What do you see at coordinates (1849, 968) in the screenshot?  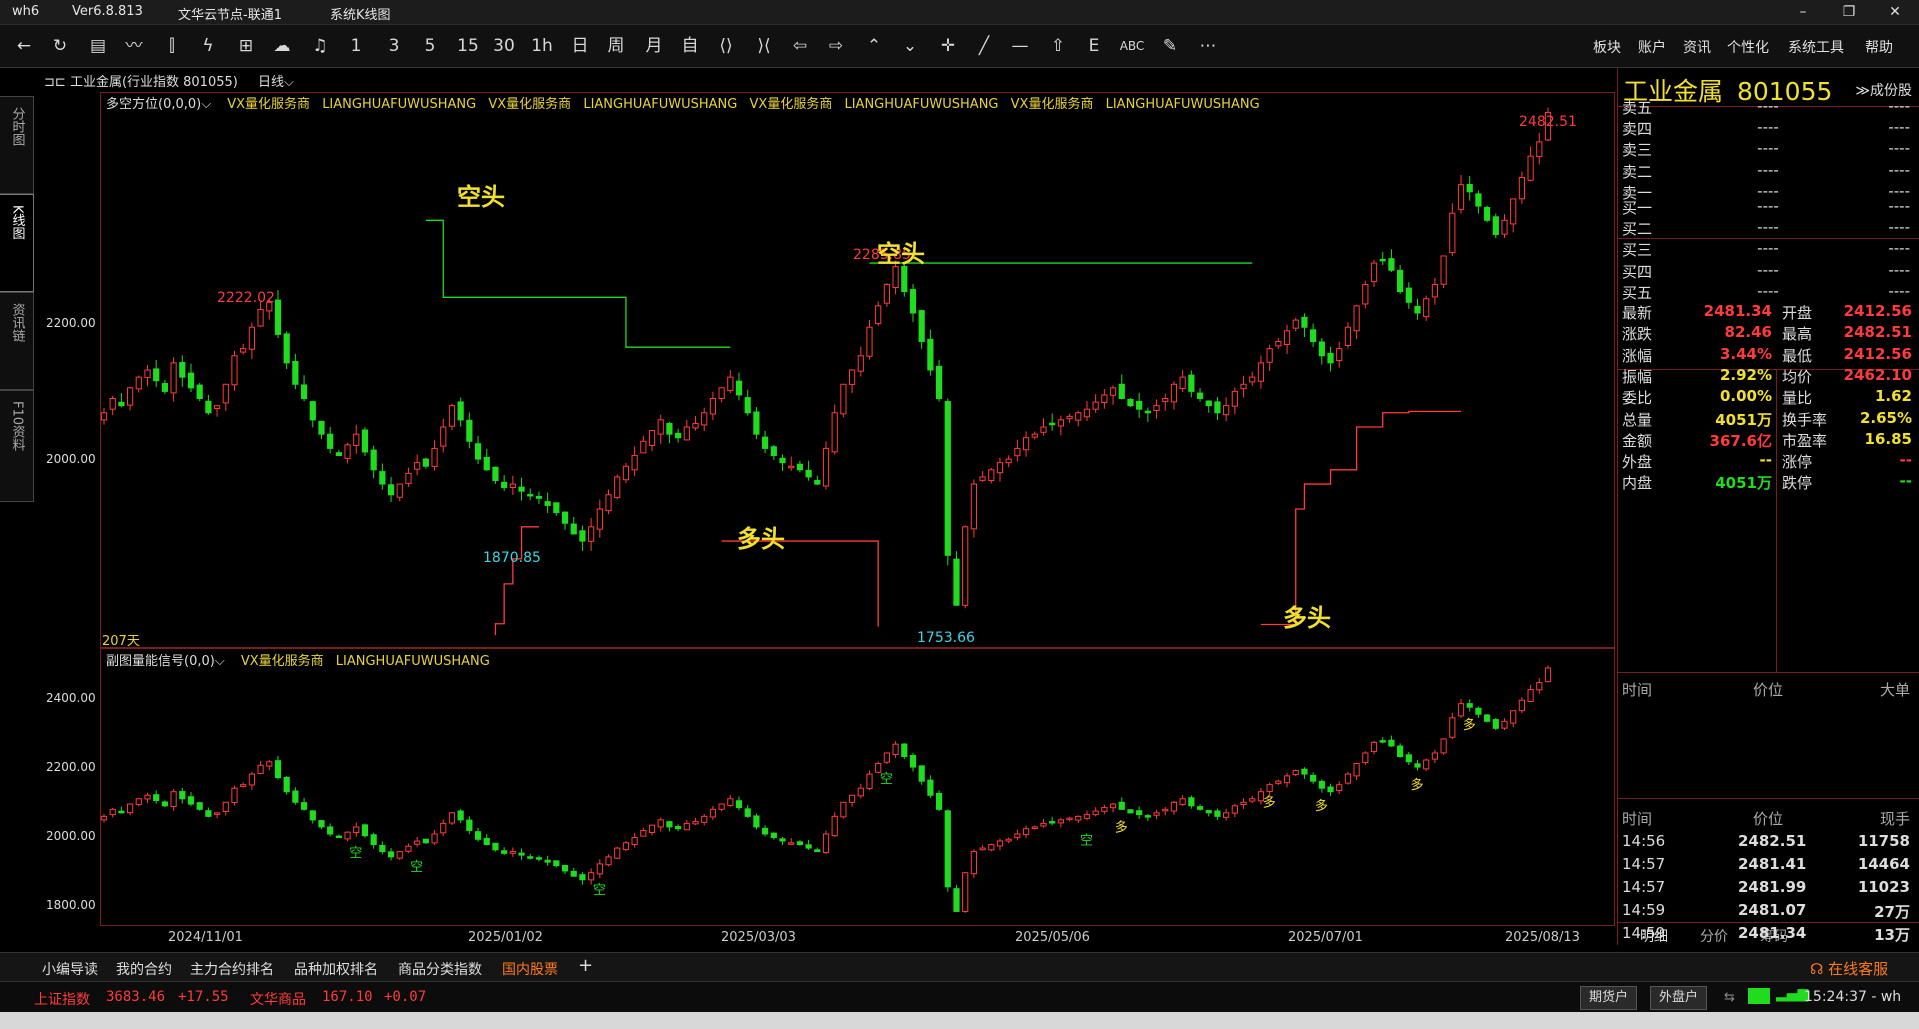 I see `online-service: ☊ 在线客服` at bounding box center [1849, 968].